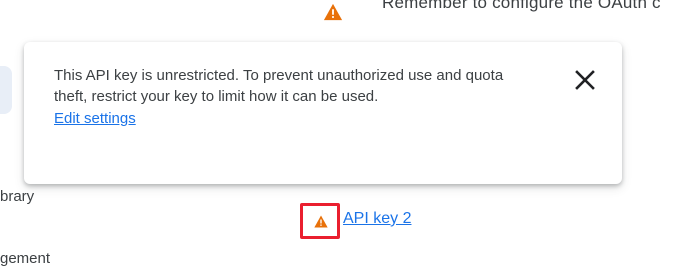 Image resolution: width=687 pixels, height=273 pixels. I want to click on close-icon, so click(585, 80).